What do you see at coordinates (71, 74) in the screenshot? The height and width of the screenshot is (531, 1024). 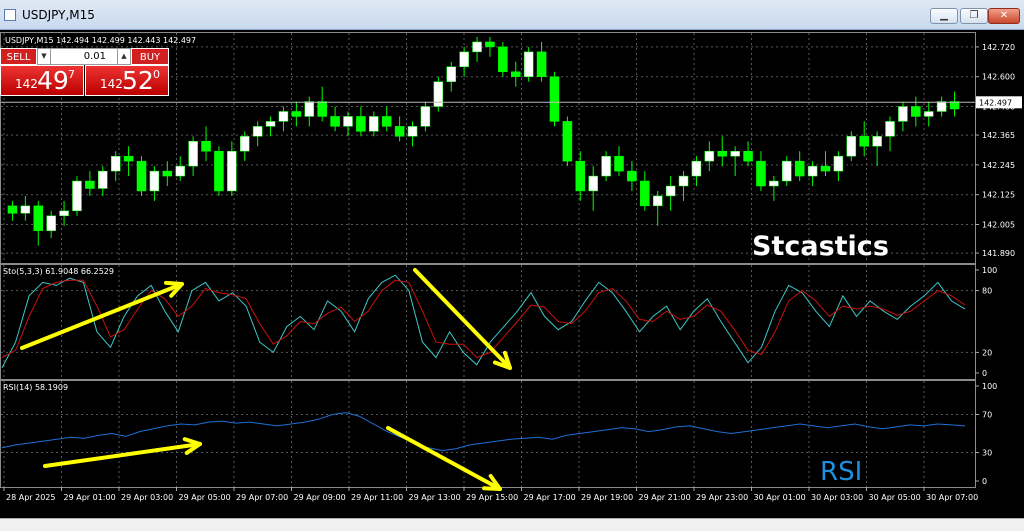 I see `bid-pip-digit: 7` at bounding box center [71, 74].